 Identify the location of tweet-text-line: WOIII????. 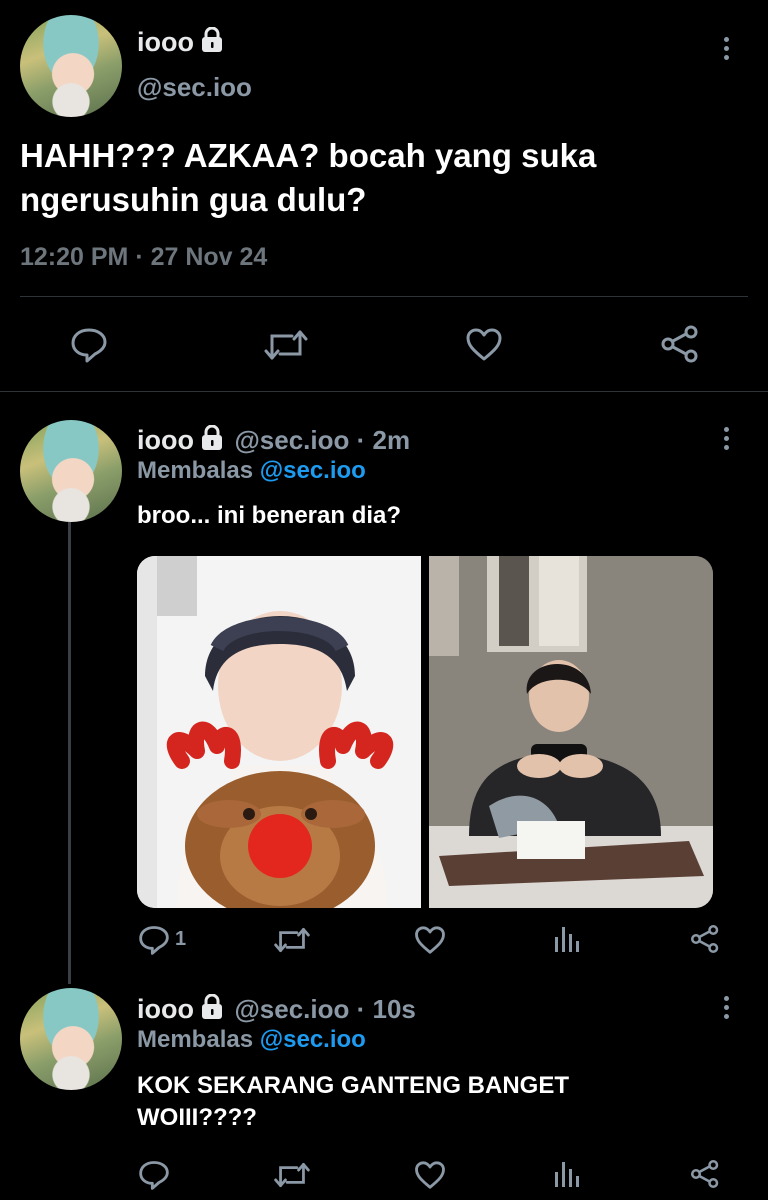
(197, 1117).